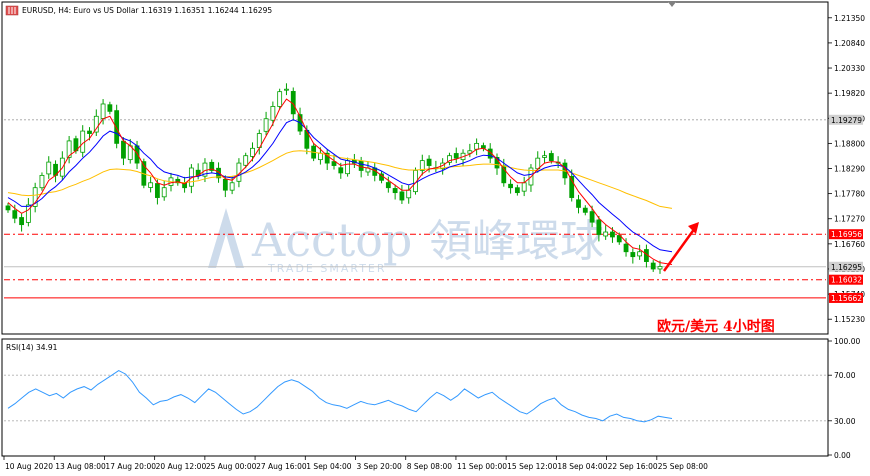  Describe the element at coordinates (29, 466) in the screenshot. I see `x-tick-label: 10 Aug 2020` at that location.